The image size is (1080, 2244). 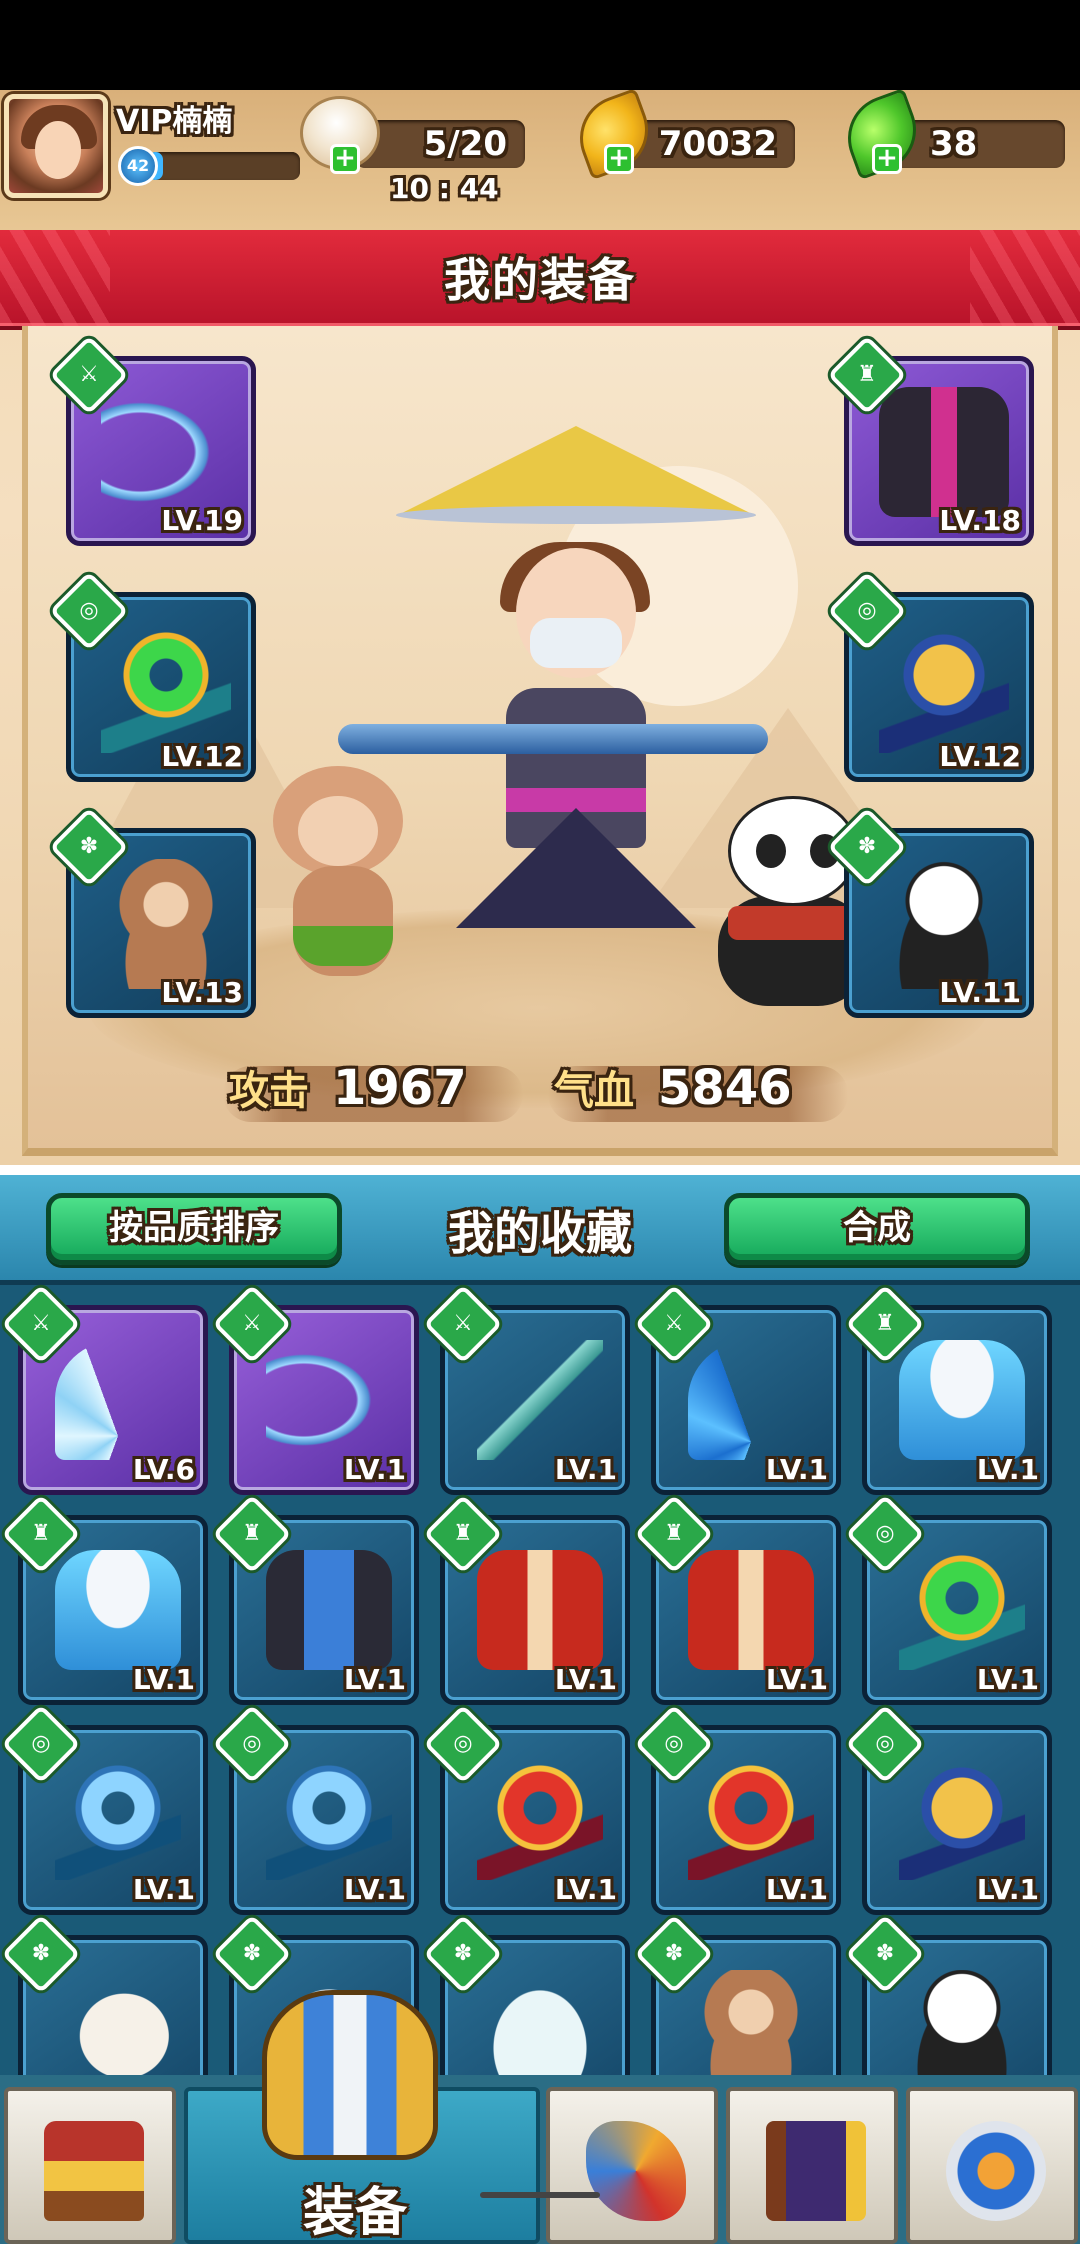 I want to click on collection-item: ⚔ LV.6, so click(x=104, y=1389).